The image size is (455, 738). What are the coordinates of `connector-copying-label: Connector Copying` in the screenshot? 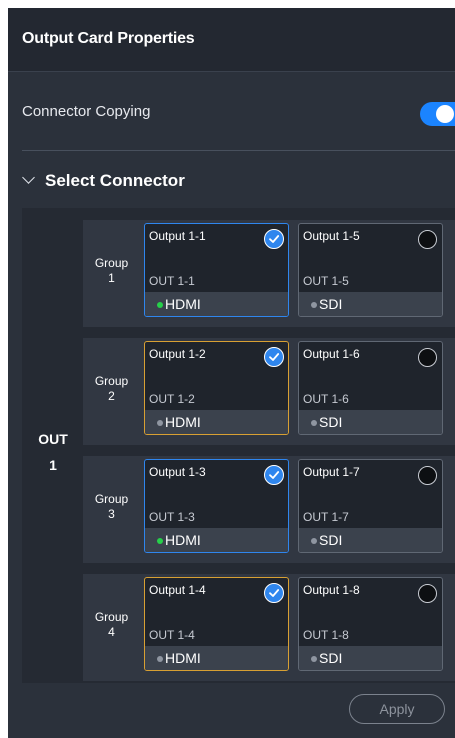 It's located at (86, 111).